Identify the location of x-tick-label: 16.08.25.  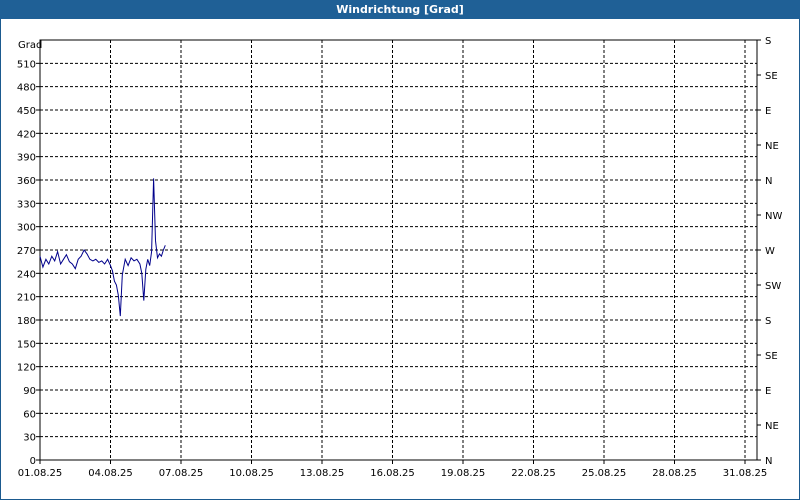
(392, 473).